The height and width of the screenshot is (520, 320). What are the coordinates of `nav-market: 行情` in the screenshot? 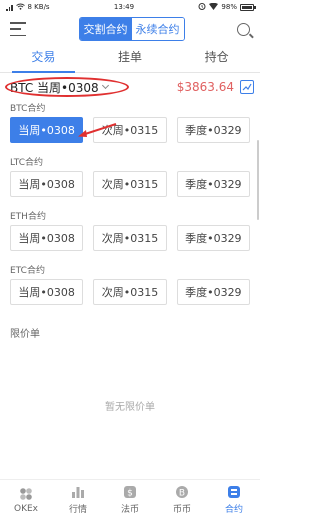 It's located at (78, 500).